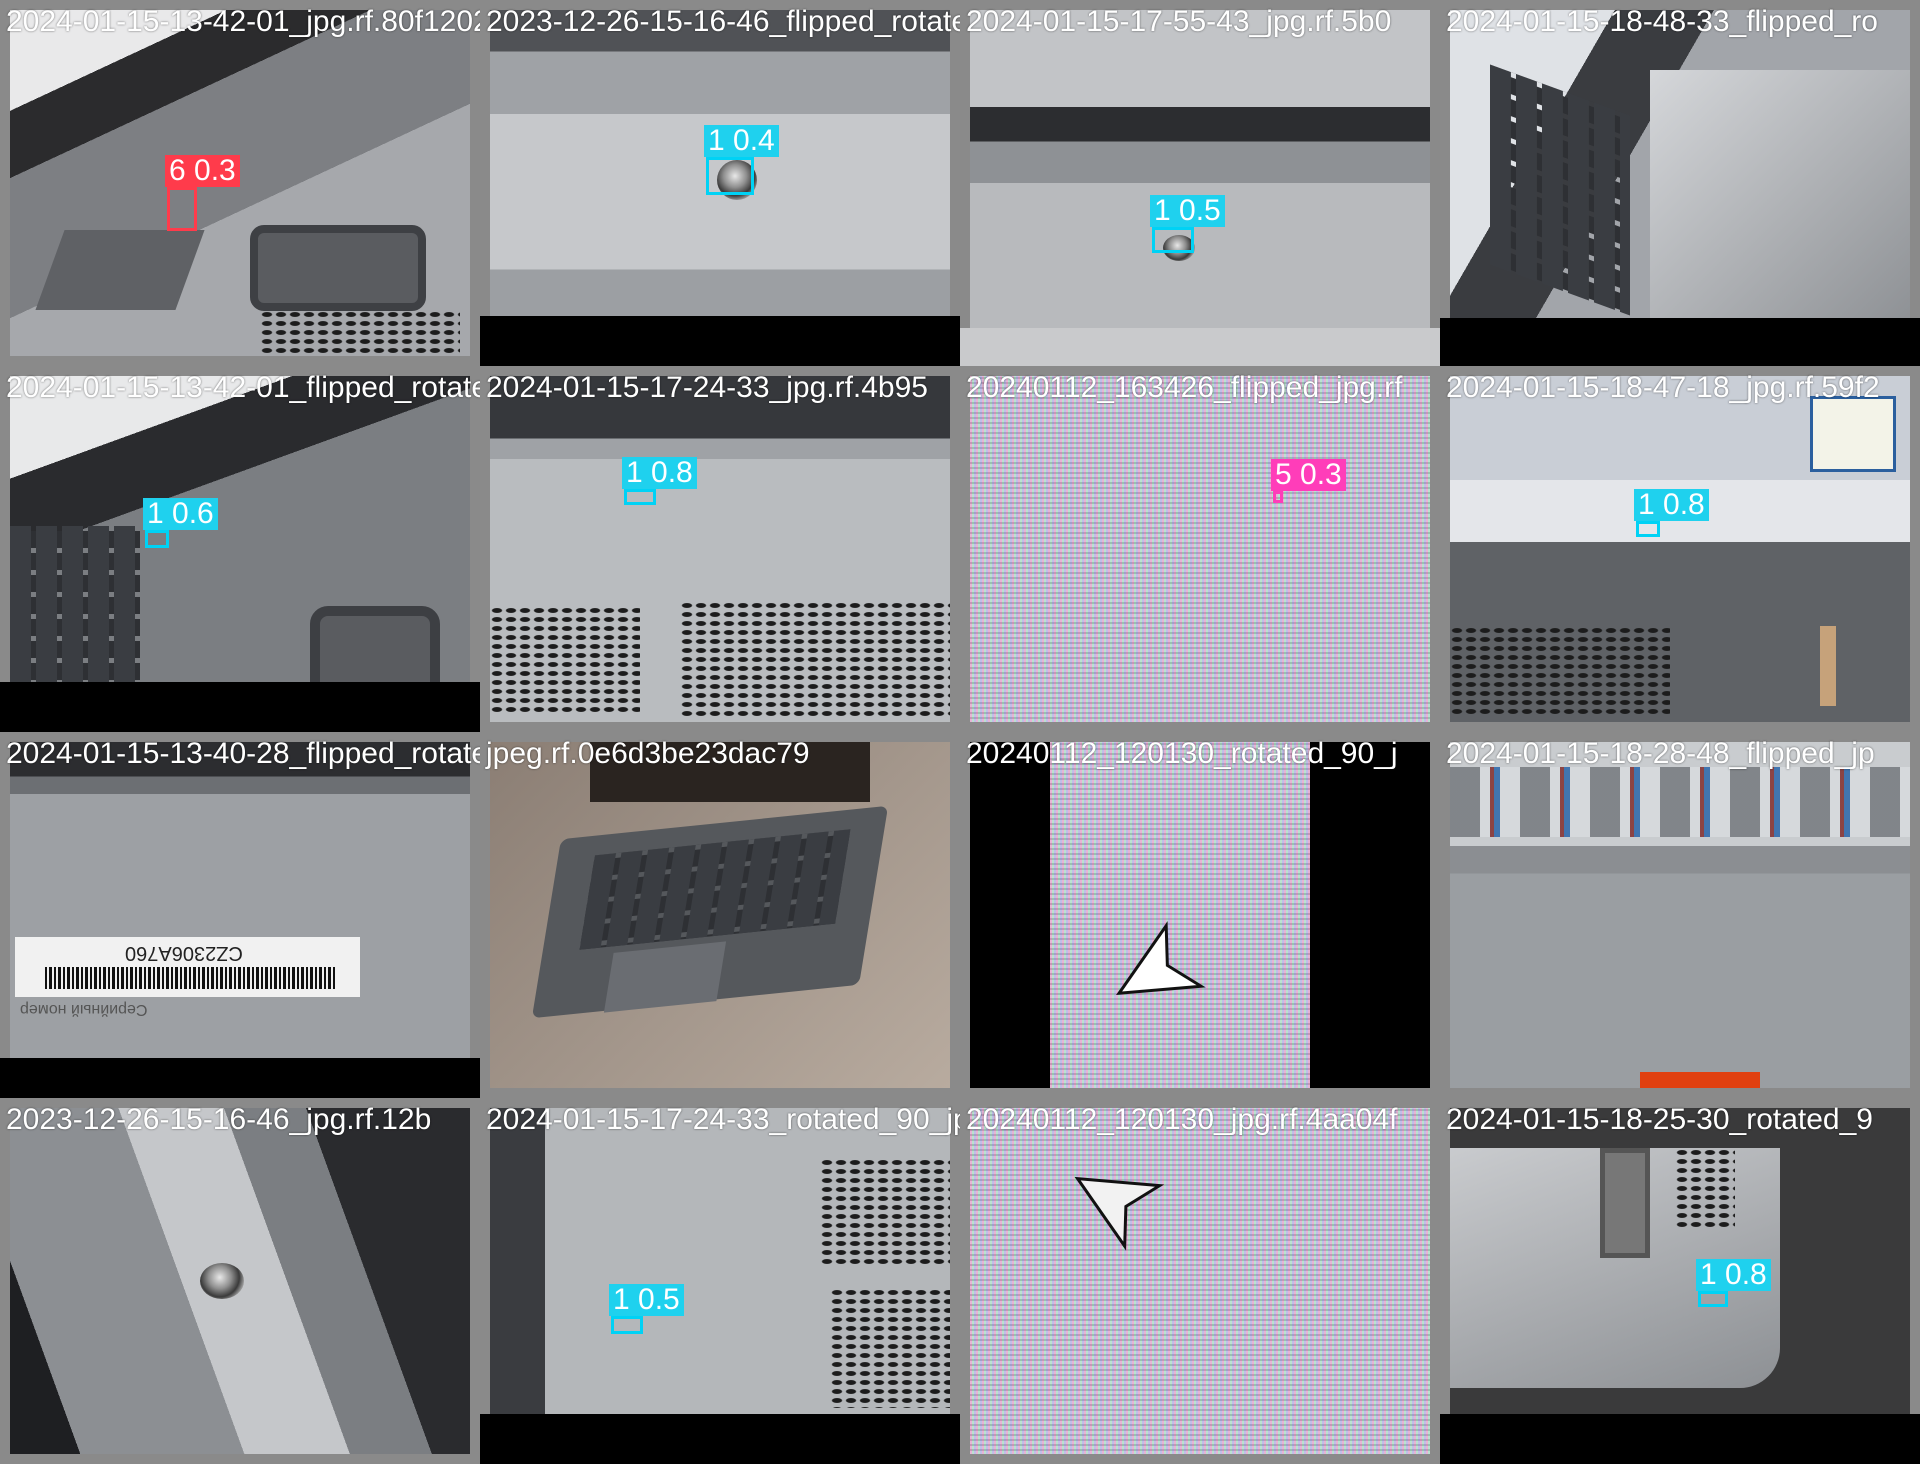 The height and width of the screenshot is (1464, 1920). Describe the element at coordinates (1179, 21) in the screenshot. I see `tile-filename: 2024-01-15-17-55-43_jpg.rf.5b0` at that location.